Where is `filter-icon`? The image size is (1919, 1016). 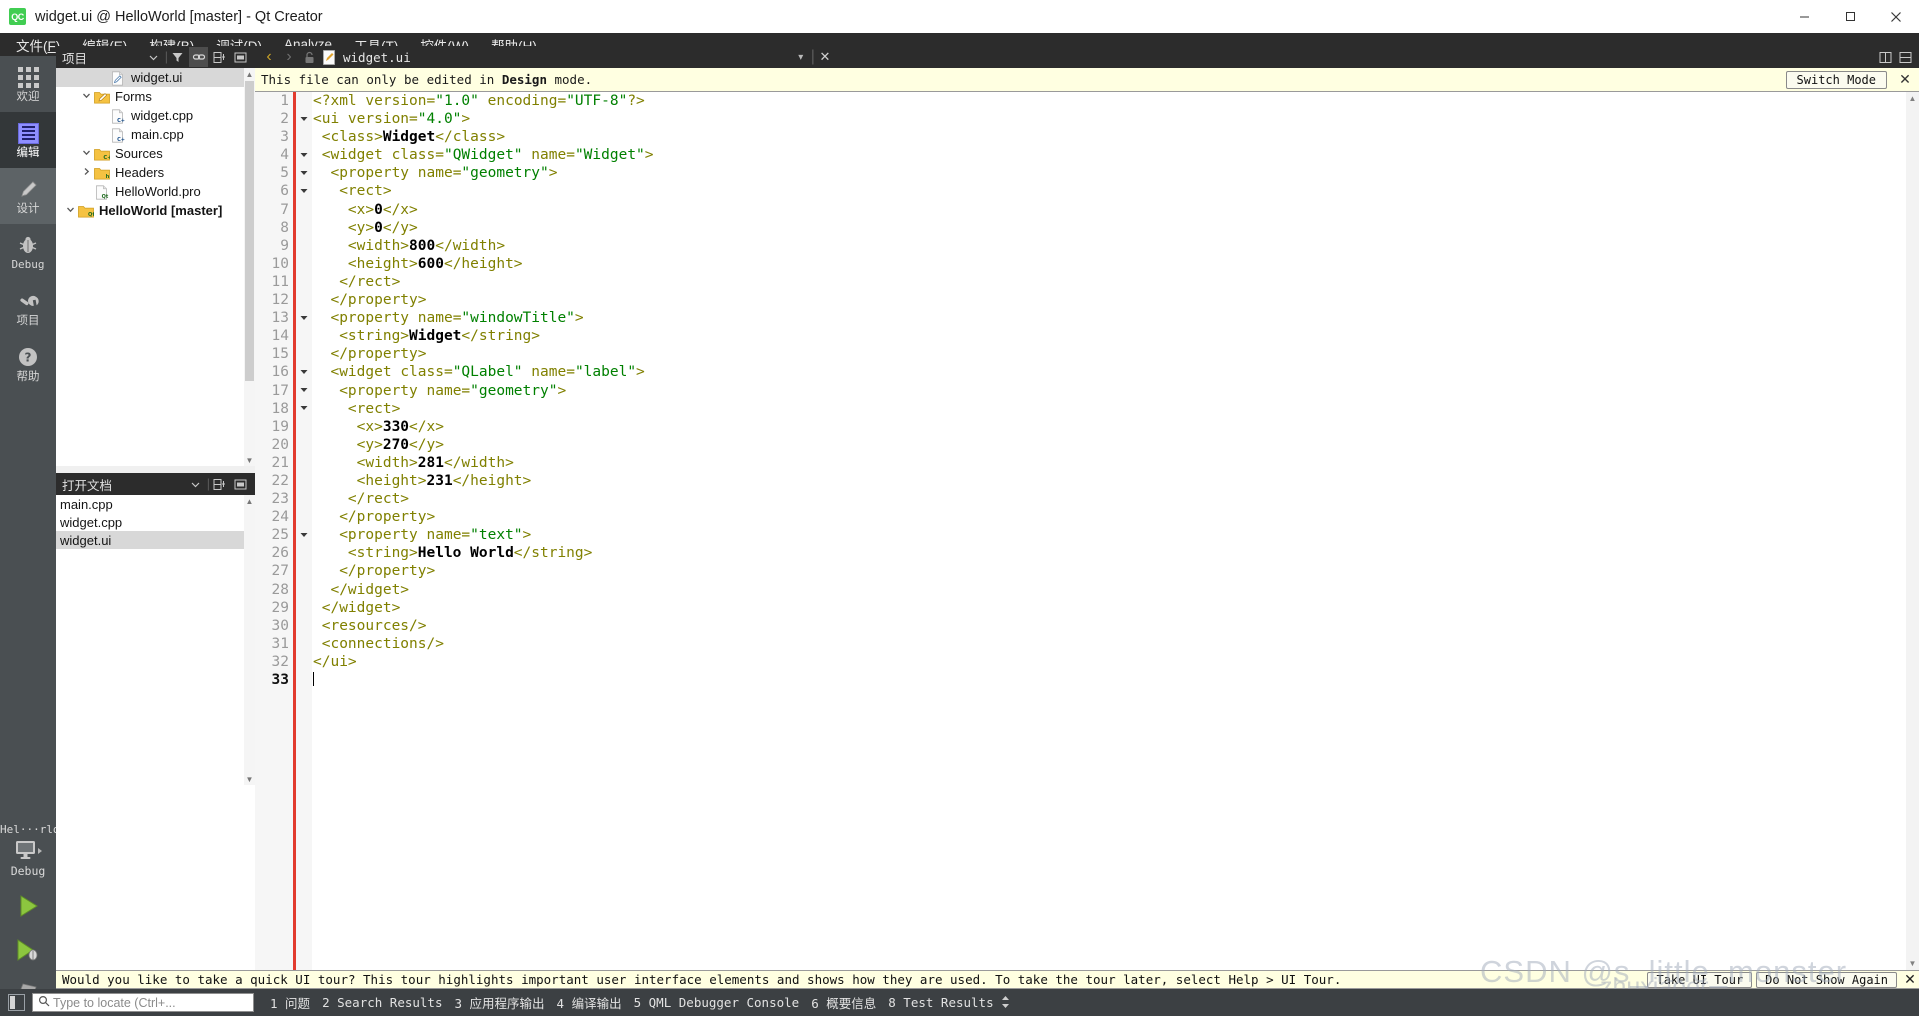 filter-icon is located at coordinates (177, 57).